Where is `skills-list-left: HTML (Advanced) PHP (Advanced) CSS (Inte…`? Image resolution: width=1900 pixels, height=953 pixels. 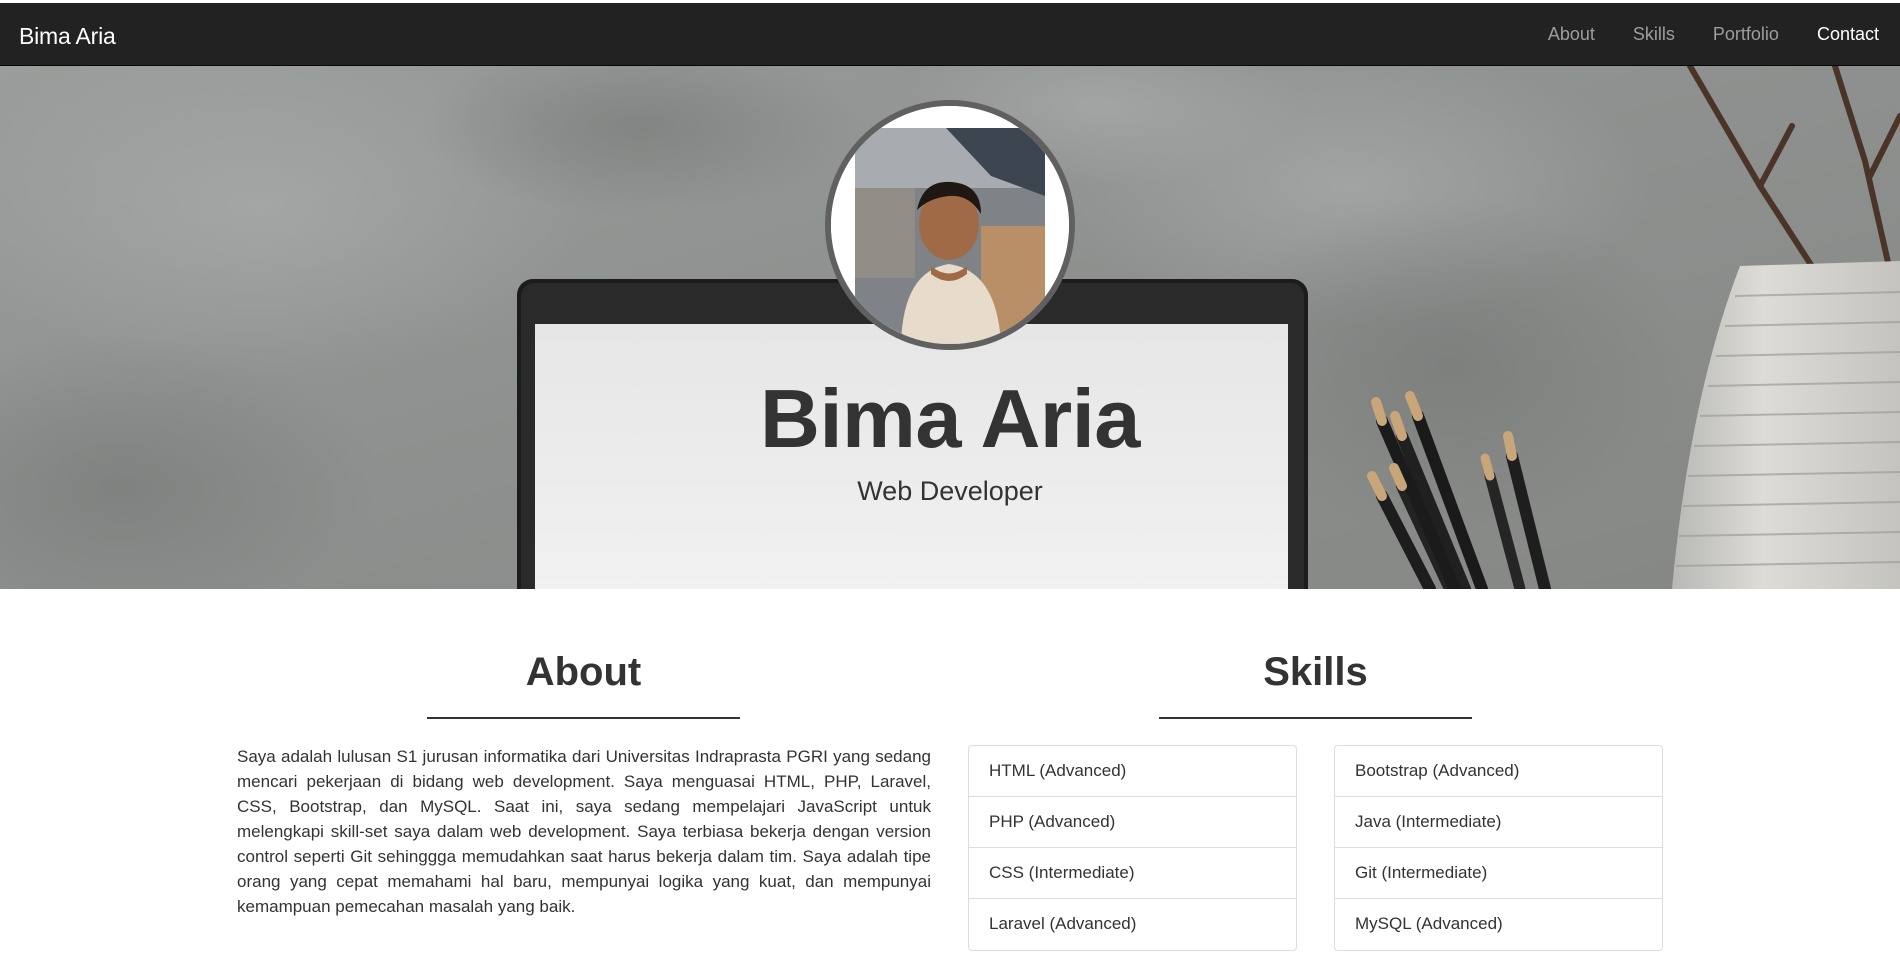 skills-list-left: HTML (Advanced) PHP (Advanced) CSS (Inte… is located at coordinates (1132, 848).